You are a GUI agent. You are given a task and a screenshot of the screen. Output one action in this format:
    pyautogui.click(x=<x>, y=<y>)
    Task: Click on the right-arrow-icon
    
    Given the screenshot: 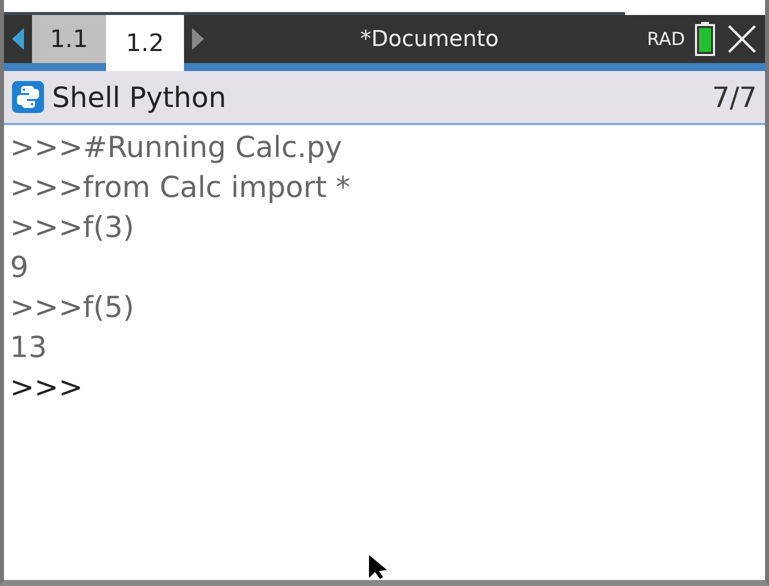 What is the action you would take?
    pyautogui.click(x=198, y=39)
    